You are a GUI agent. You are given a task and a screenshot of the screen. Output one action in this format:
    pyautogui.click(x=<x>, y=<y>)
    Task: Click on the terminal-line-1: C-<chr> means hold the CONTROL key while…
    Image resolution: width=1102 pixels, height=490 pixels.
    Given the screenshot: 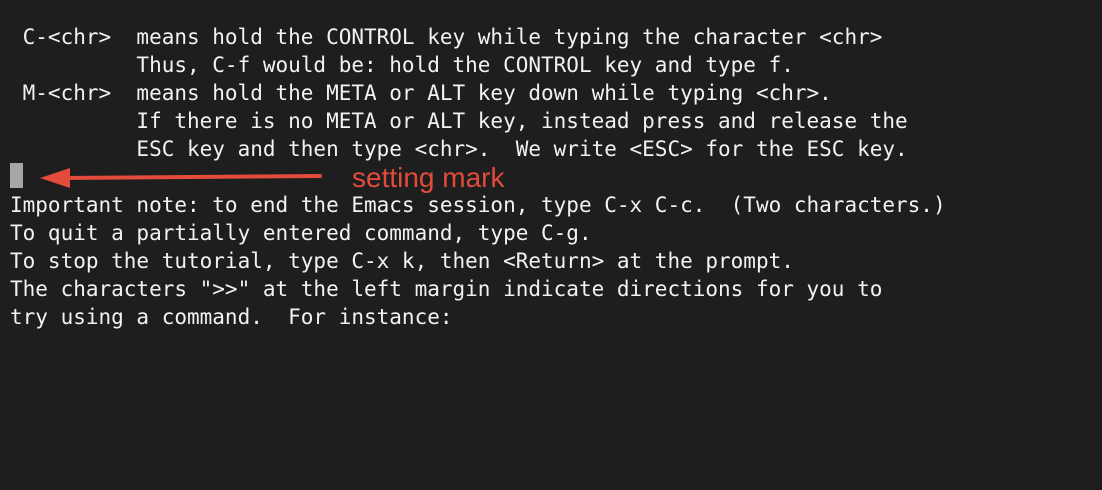 What is the action you would take?
    pyautogui.click(x=446, y=37)
    